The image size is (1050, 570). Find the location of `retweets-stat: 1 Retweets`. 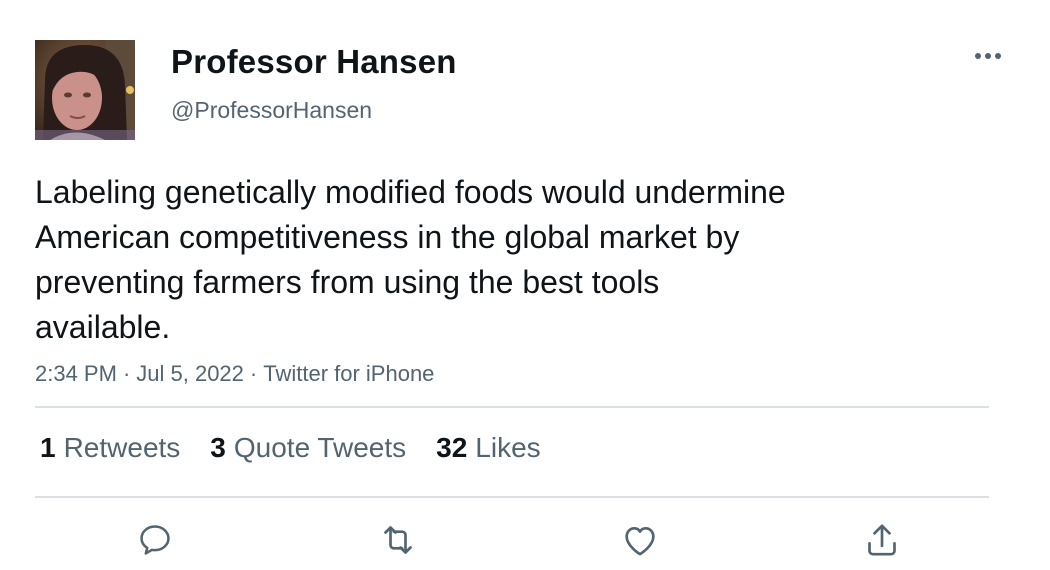

retweets-stat: 1 Retweets is located at coordinates (110, 448).